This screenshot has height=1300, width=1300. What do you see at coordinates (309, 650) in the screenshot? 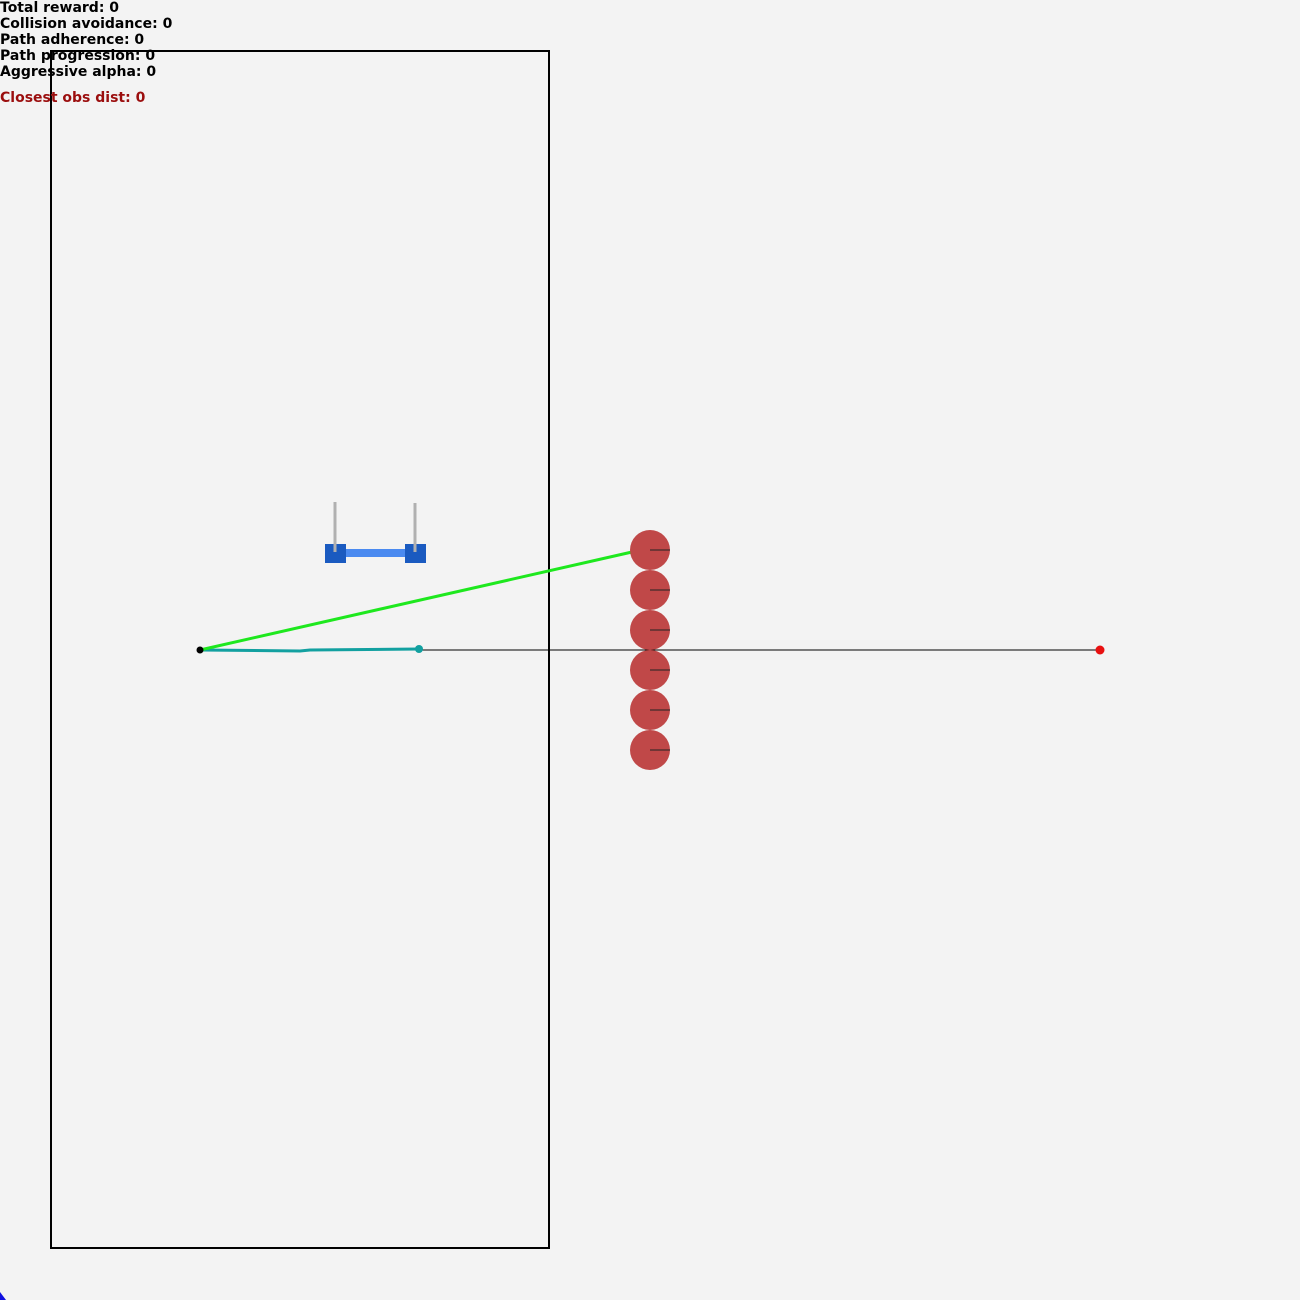
I see `agent-trajectory` at bounding box center [309, 650].